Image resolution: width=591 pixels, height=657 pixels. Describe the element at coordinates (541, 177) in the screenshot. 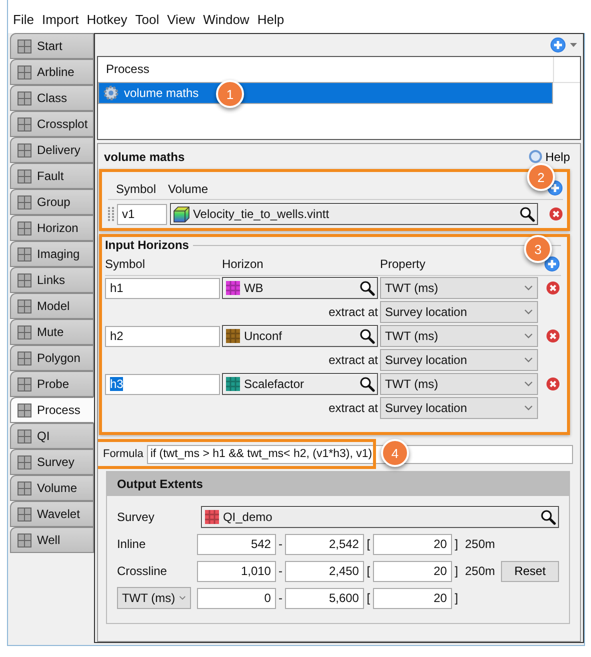

I see `callout-badge: 2` at that location.